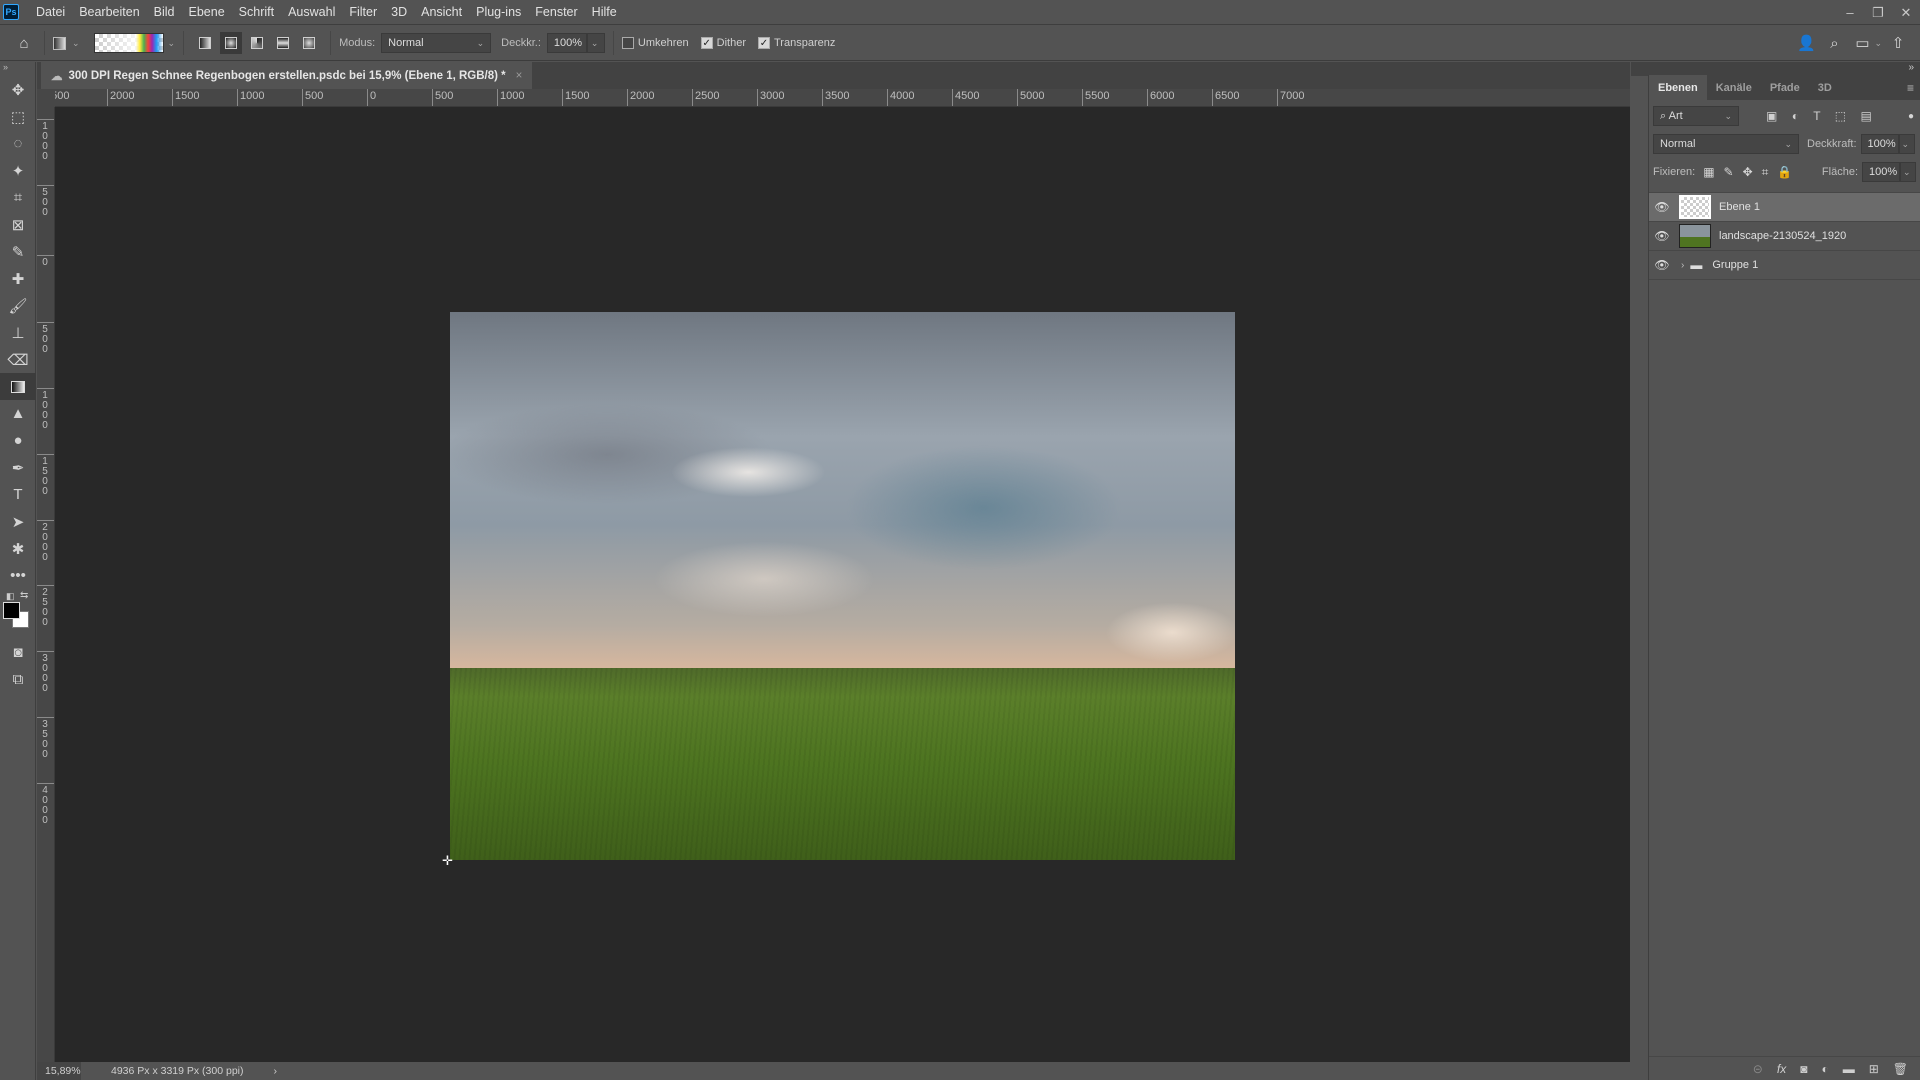 This screenshot has width=1920, height=1080. Describe the element at coordinates (399, 12) in the screenshot. I see `menu-3d: 3D` at that location.